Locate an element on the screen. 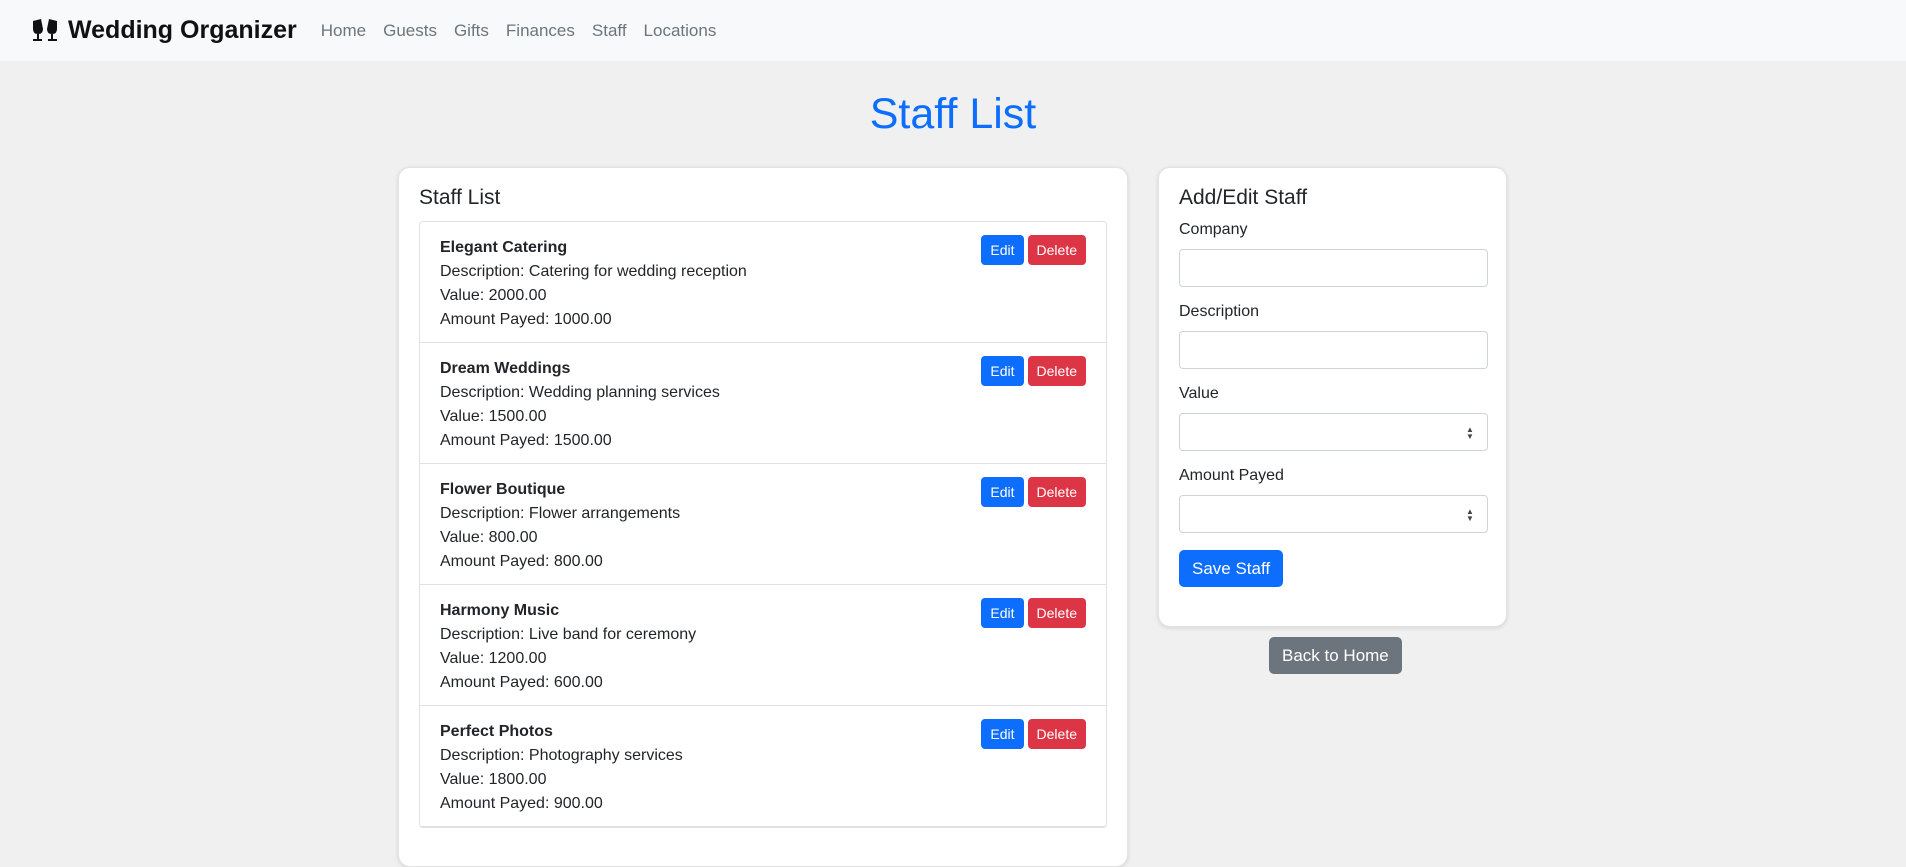 Image resolution: width=1906 pixels, height=867 pixels. amount-payed-input: ▲ ▼ is located at coordinates (1333, 514).